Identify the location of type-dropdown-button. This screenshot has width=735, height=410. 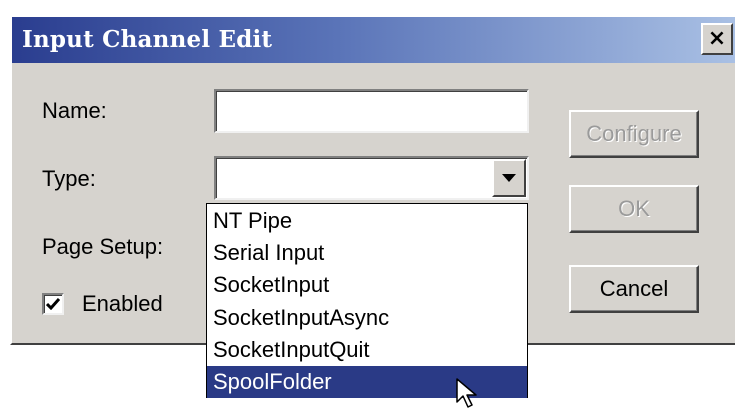
(509, 178).